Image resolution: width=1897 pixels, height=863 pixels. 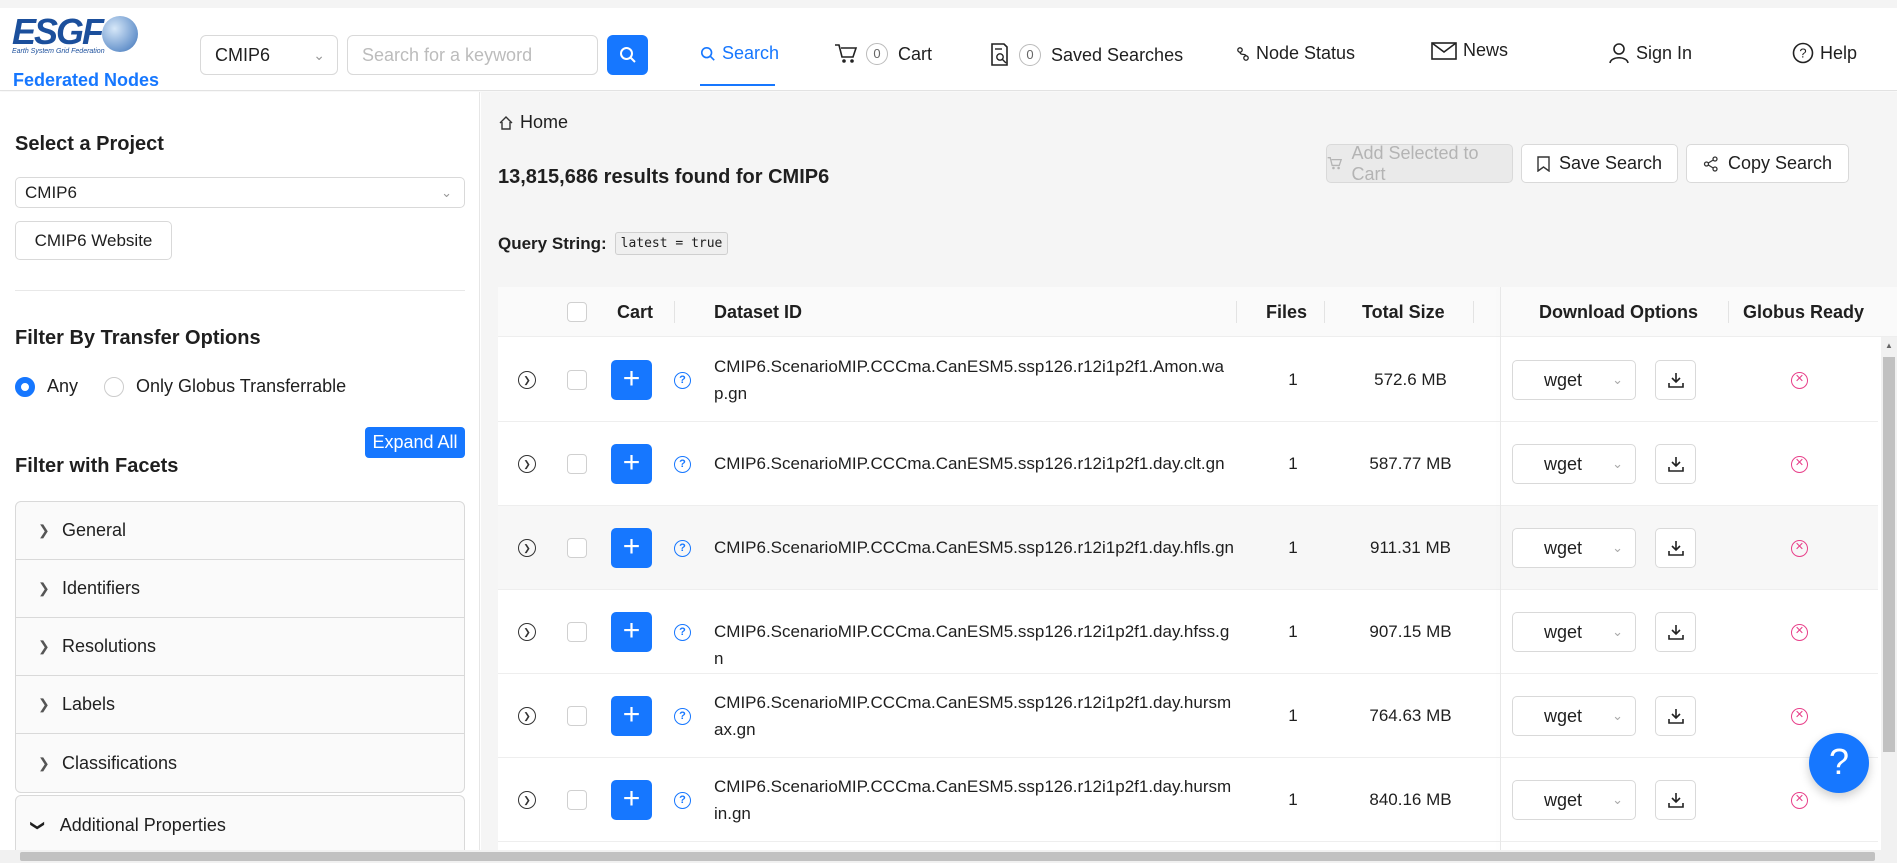 What do you see at coordinates (1799, 464) in the screenshot?
I see `not-ready-icon: ✕` at bounding box center [1799, 464].